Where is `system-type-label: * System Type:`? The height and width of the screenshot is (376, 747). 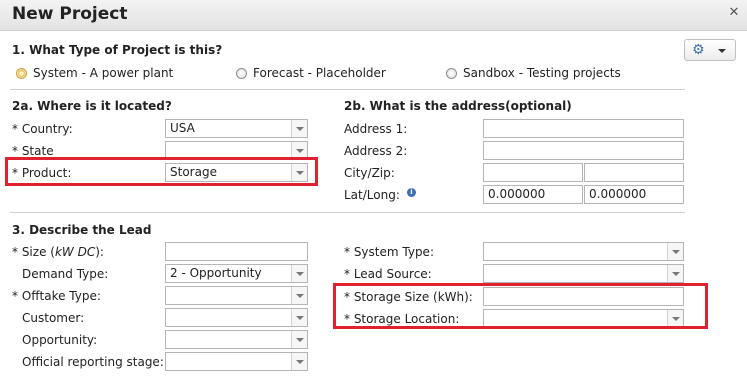
system-type-label: * System Type: is located at coordinates (389, 252).